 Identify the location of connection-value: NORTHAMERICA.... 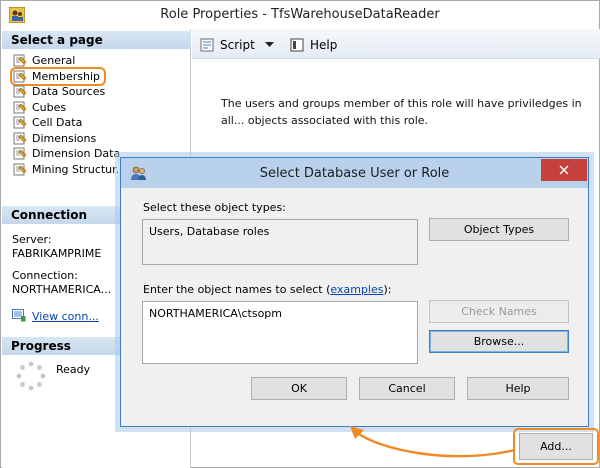
(62, 289).